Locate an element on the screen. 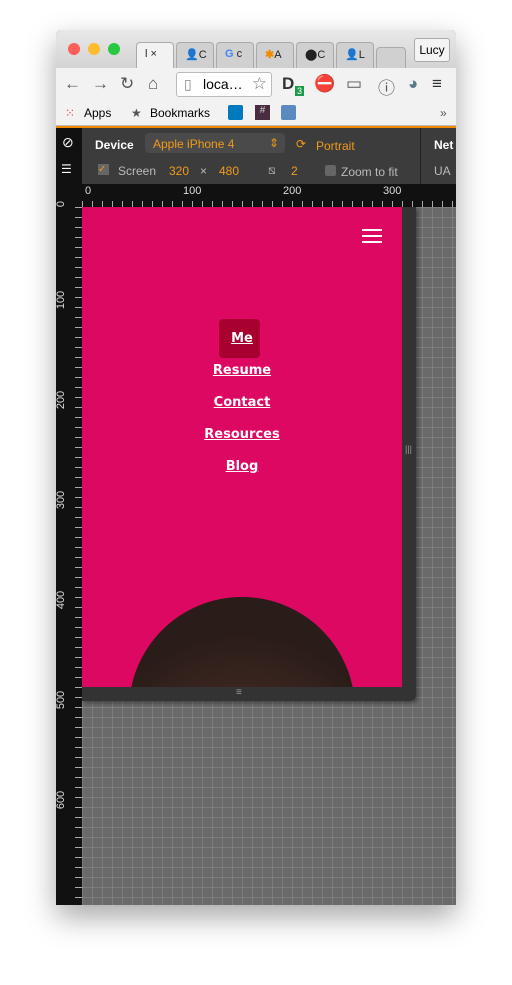 The width and height of the screenshot is (512, 985). zoom-to-fit-label: Zoom to fit is located at coordinates (369, 172).